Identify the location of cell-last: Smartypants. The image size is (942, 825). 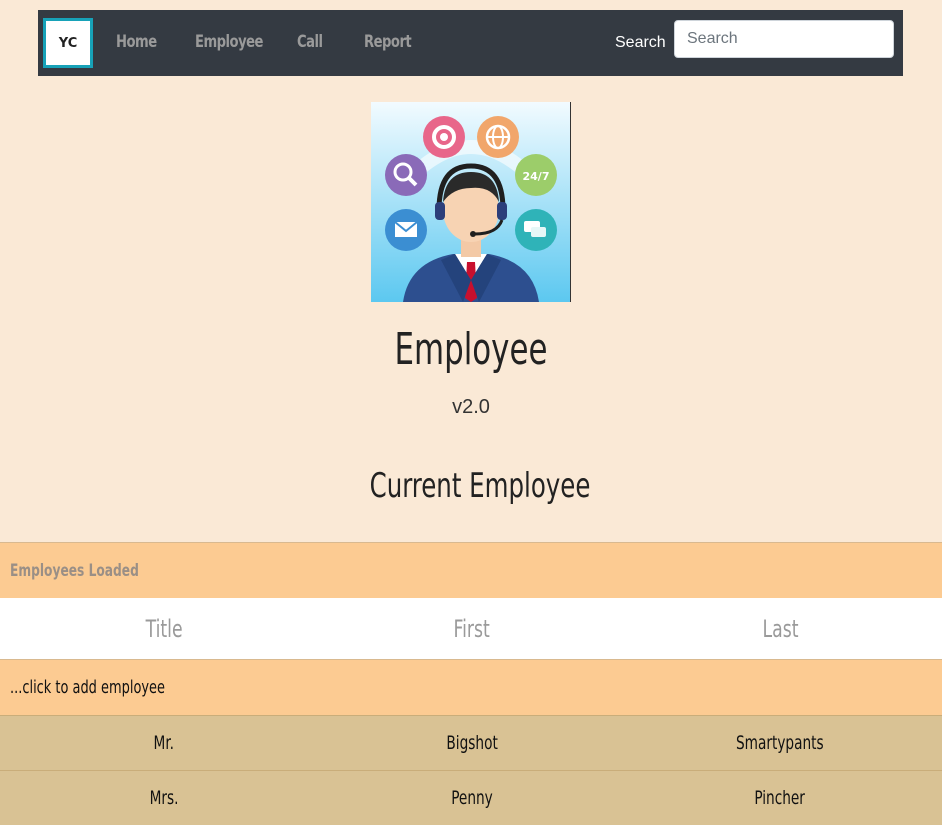
(780, 743).